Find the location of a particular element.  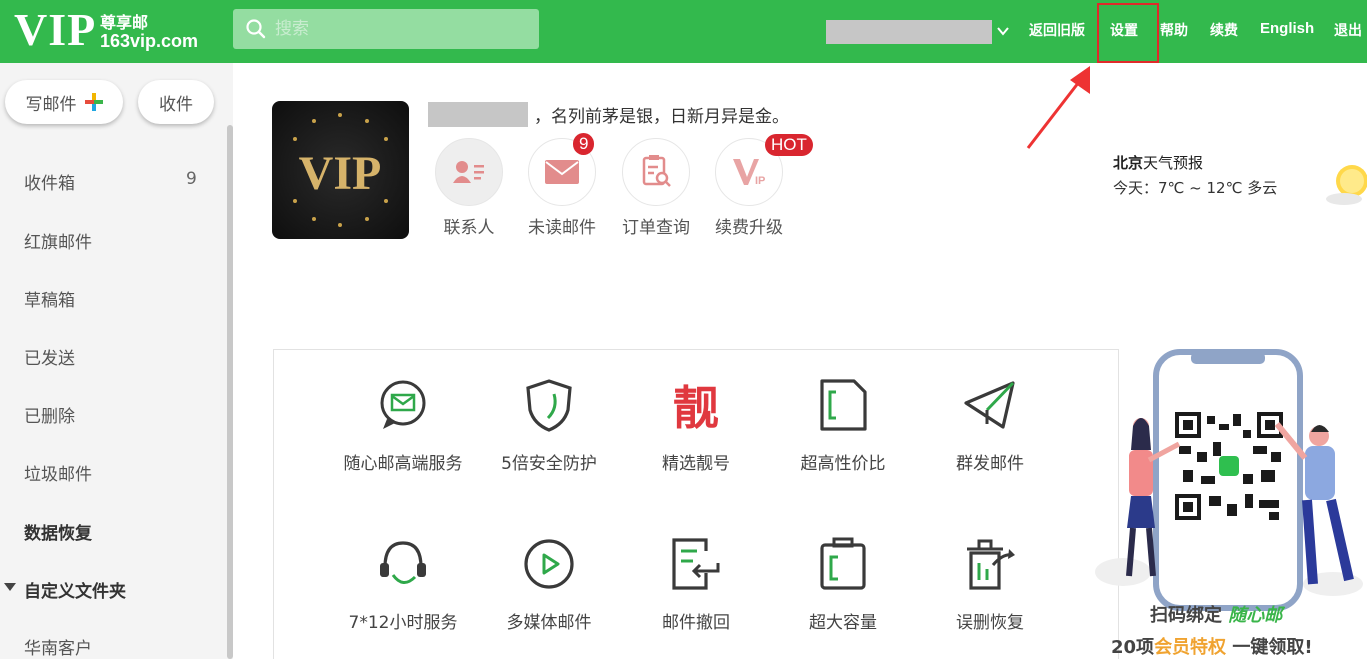

folder-inbox: 收件箱 is located at coordinates (49, 181).